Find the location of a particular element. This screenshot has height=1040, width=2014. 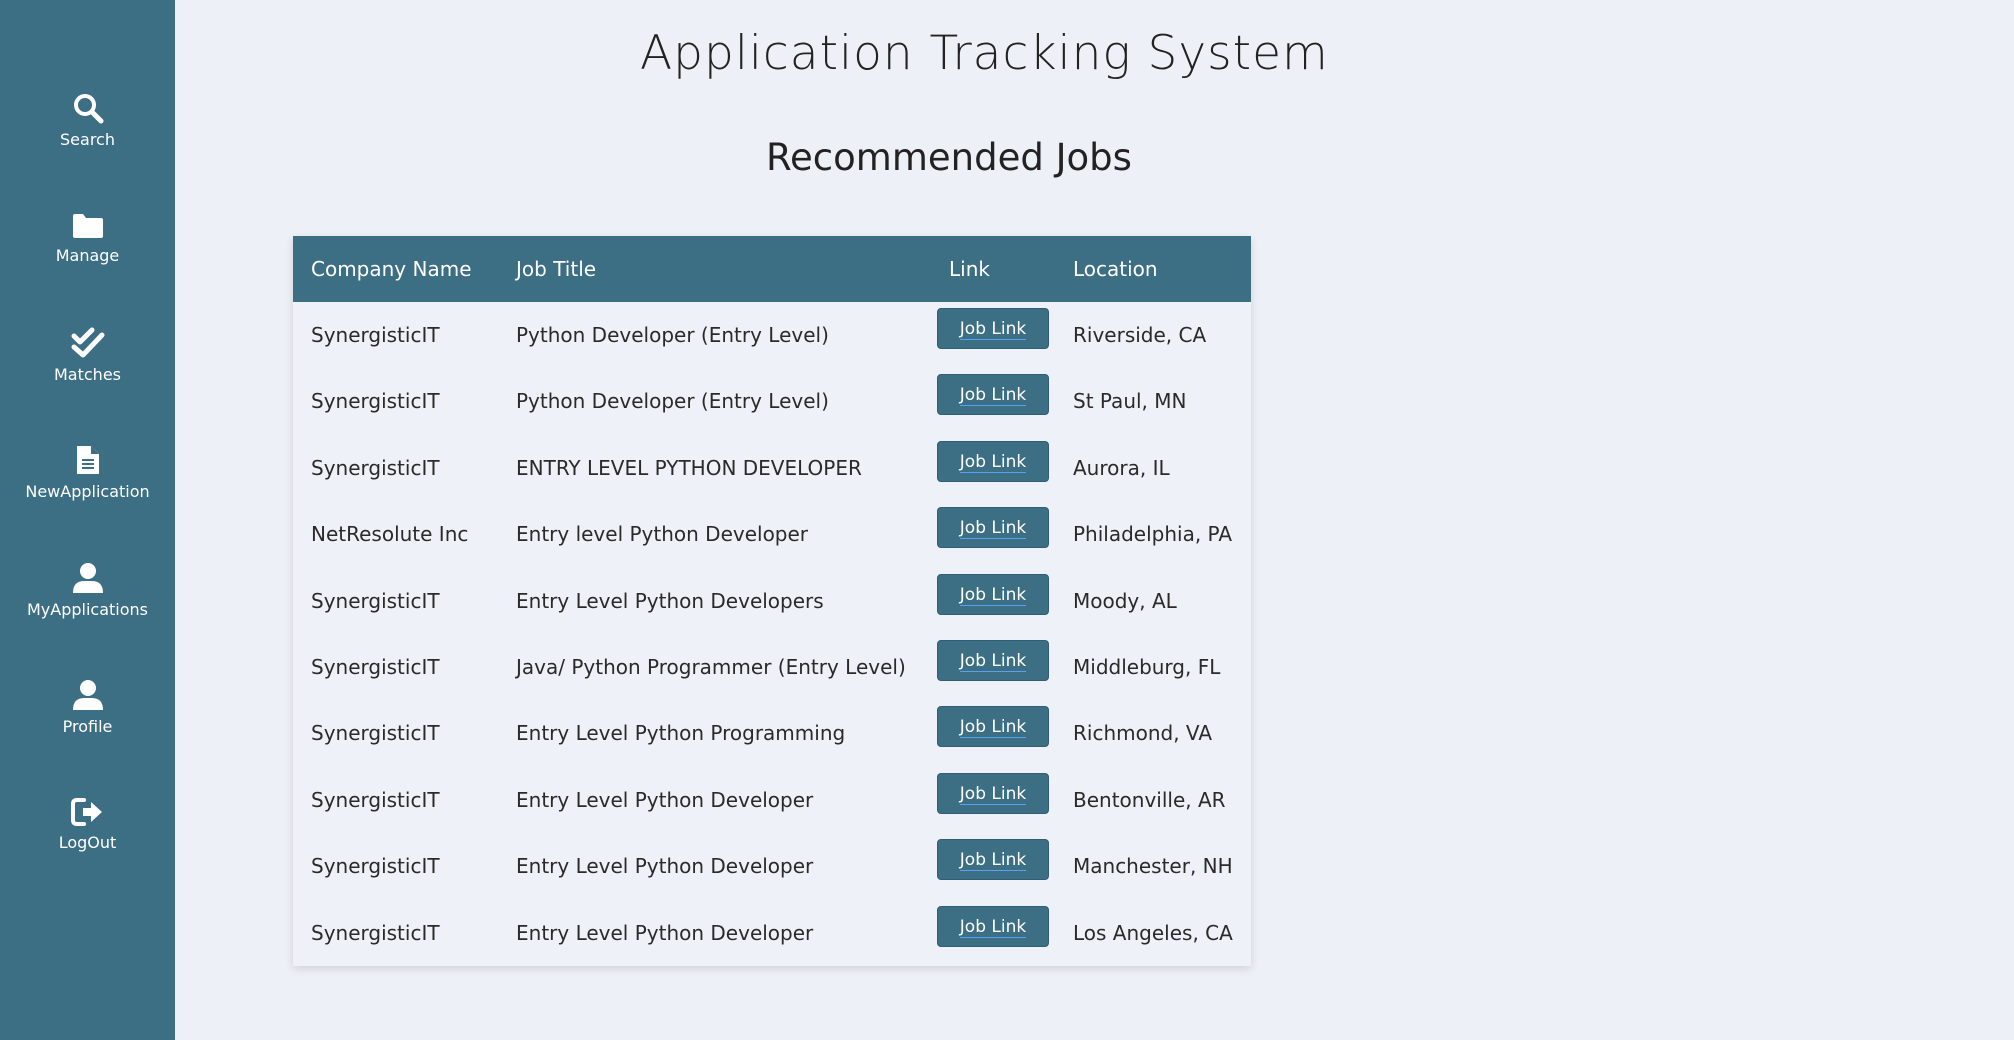

location-cell: Riverside, CA is located at coordinates (1140, 335).